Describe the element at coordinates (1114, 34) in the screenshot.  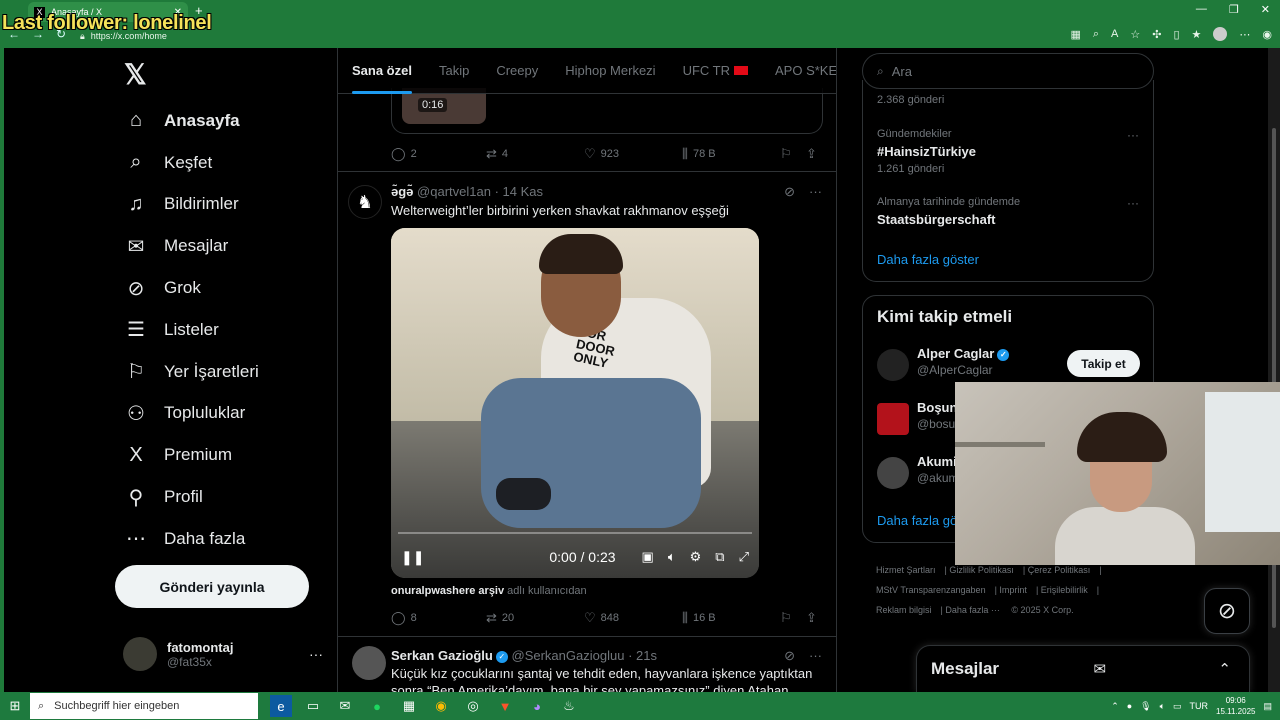
I see `read-aloud-icon: A` at that location.